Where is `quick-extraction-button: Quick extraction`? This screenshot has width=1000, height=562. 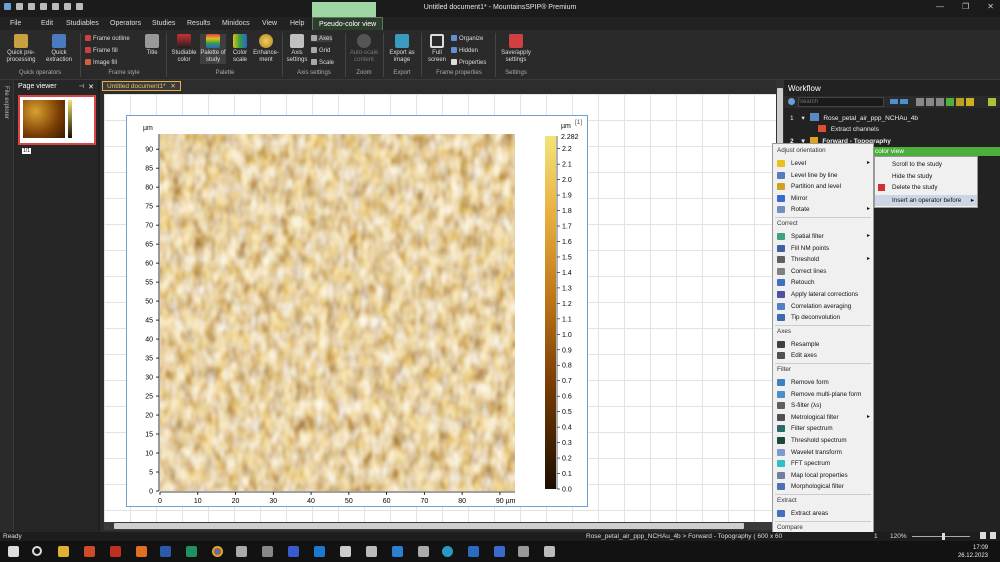 quick-extraction-button: Quick extraction is located at coordinates (59, 49).